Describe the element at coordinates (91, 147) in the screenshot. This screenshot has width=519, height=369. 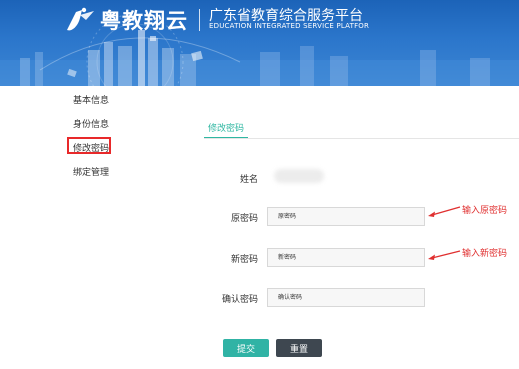
I see `sidebar-item-change-password: 修改密码` at that location.